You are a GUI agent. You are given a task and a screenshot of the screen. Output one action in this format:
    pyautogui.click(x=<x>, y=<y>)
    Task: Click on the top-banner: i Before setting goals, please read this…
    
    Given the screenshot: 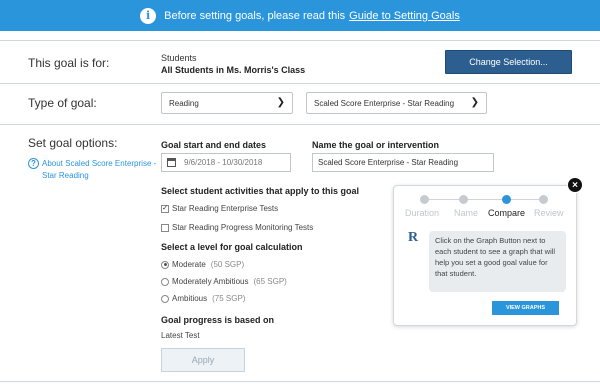 What is the action you would take?
    pyautogui.click(x=300, y=15)
    